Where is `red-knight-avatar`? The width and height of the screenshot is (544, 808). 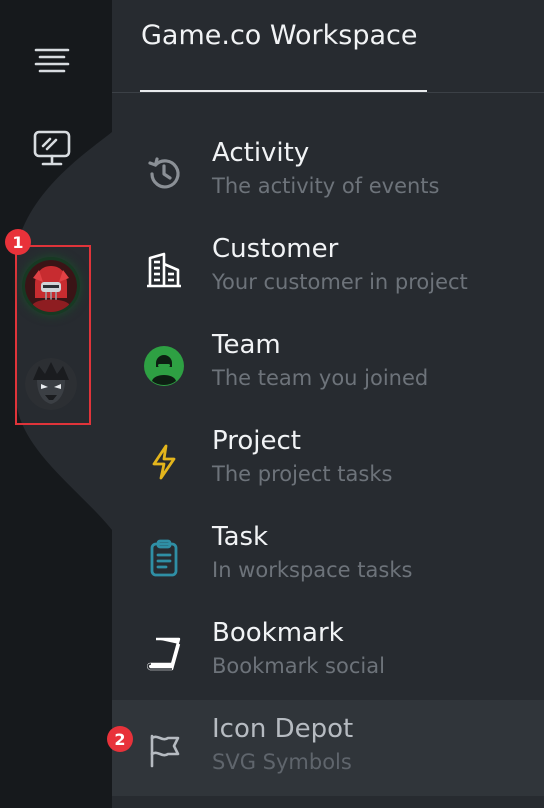 red-knight-avatar is located at coordinates (51, 286).